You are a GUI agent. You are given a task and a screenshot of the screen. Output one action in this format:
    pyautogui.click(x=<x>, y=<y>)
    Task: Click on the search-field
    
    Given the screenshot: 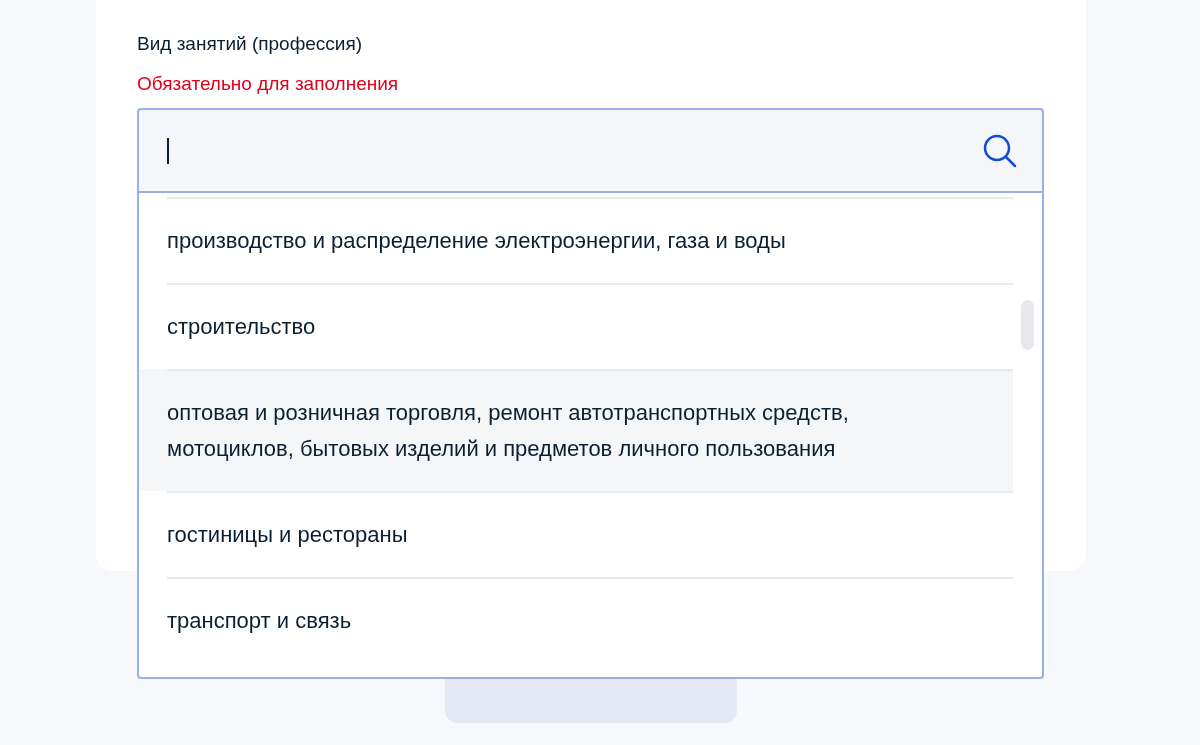 What is the action you would take?
    pyautogui.click(x=590, y=150)
    